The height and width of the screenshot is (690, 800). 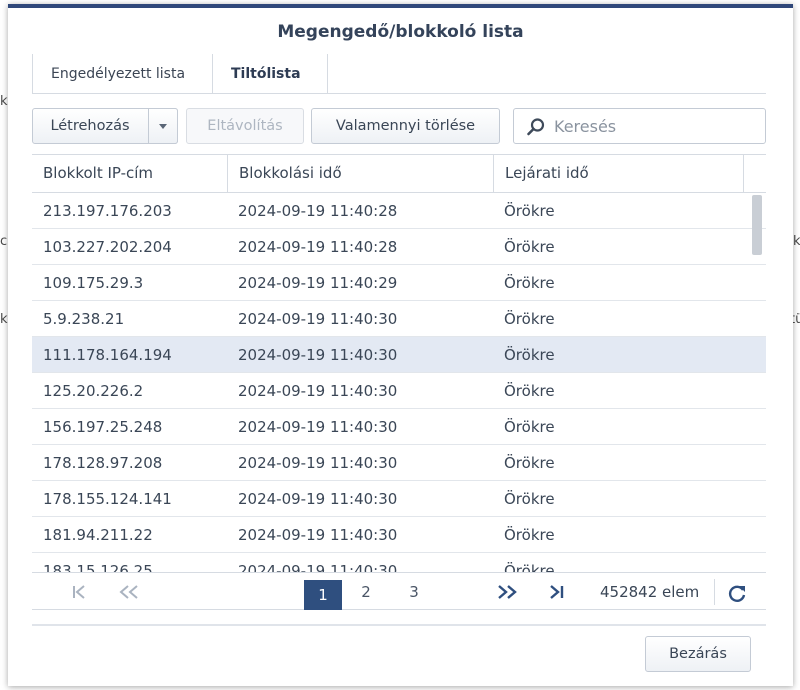 I want to click on next-page-icon, so click(x=507, y=592).